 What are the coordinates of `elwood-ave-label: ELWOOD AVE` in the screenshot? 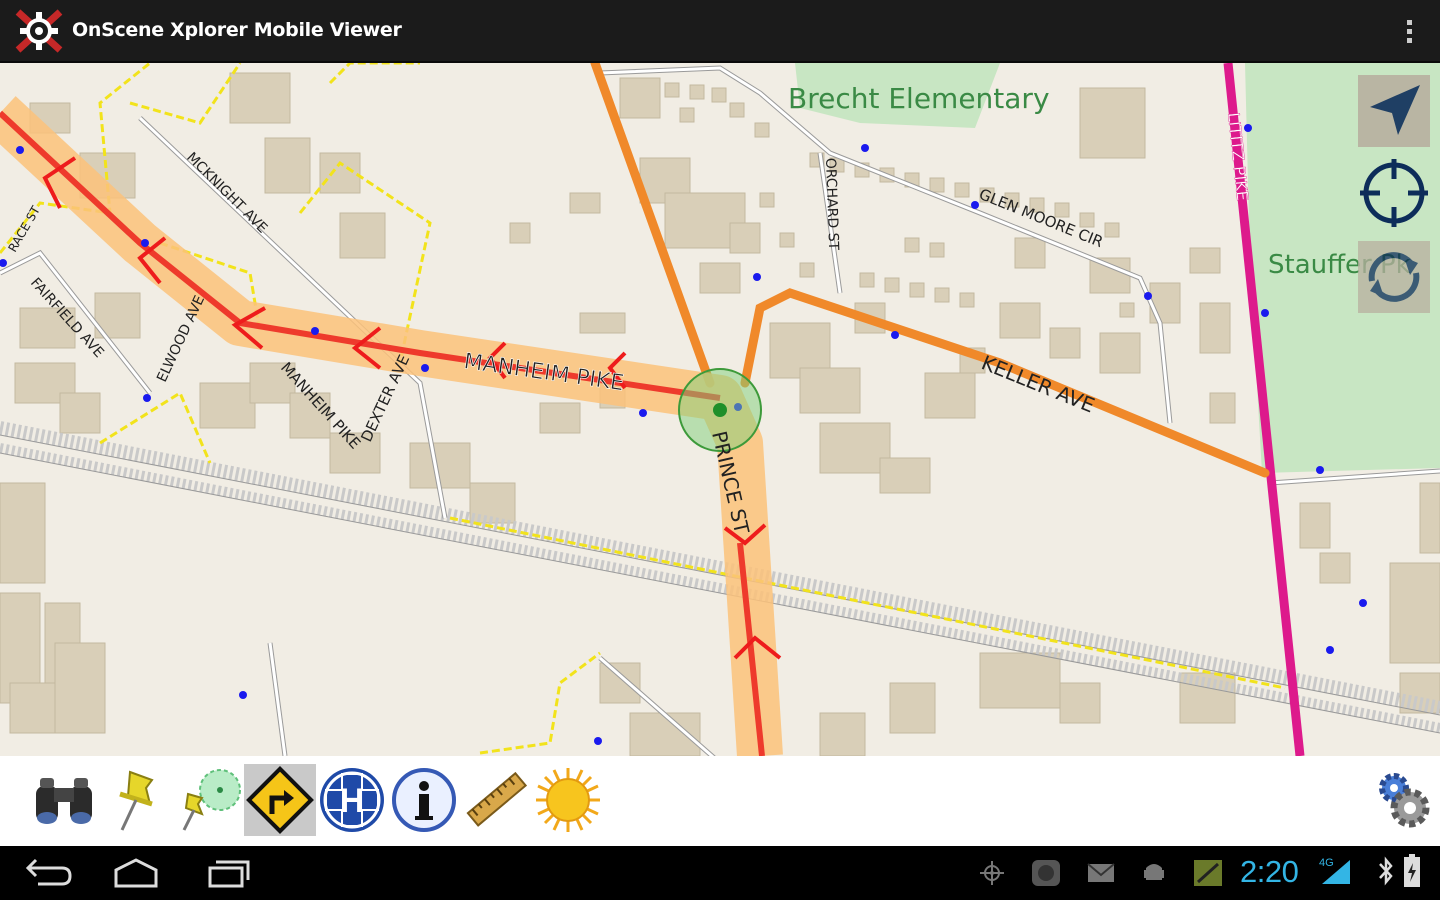 It's located at (181, 339).